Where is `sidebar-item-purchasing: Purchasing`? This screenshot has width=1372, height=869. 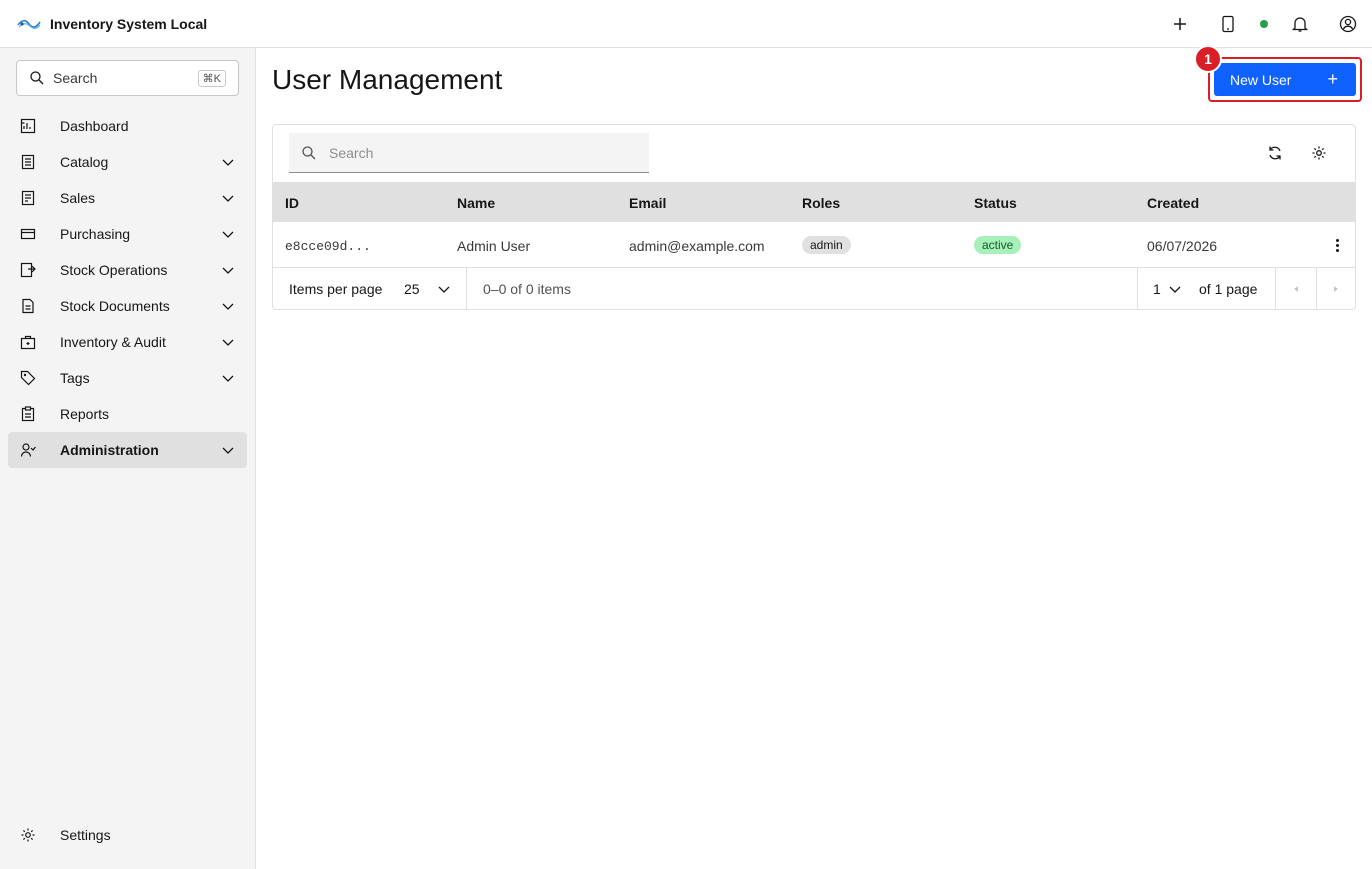
sidebar-item-purchasing: Purchasing is located at coordinates (127, 234).